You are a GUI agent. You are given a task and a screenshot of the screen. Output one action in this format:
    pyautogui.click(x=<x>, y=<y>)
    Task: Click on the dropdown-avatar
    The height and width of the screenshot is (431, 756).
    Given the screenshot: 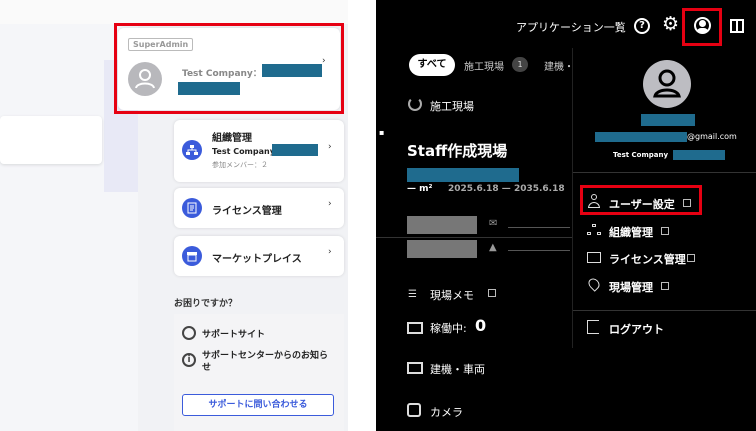 What is the action you would take?
    pyautogui.click(x=667, y=84)
    